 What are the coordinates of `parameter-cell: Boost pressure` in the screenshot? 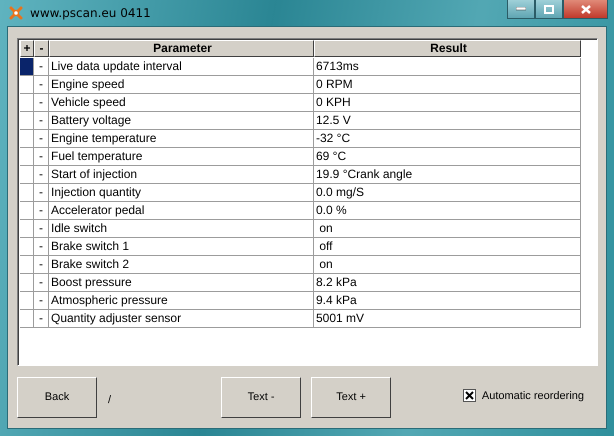 It's located at (181, 283).